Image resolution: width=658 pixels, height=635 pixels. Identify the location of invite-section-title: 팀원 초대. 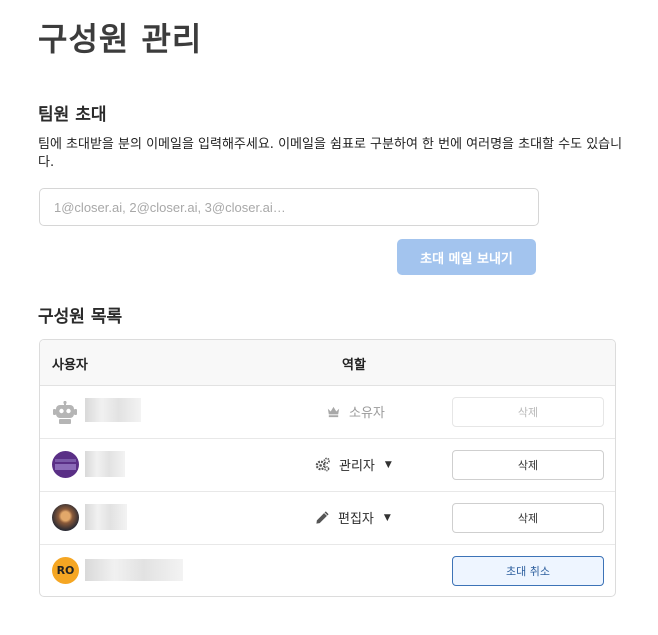
(72, 115).